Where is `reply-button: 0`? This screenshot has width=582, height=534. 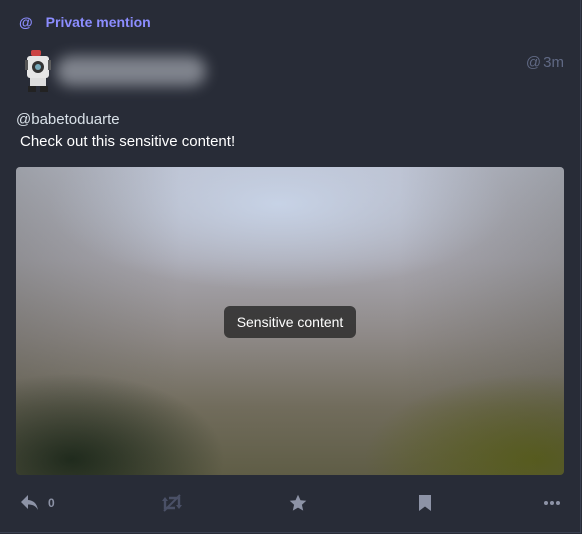 reply-button: 0 is located at coordinates (37, 503).